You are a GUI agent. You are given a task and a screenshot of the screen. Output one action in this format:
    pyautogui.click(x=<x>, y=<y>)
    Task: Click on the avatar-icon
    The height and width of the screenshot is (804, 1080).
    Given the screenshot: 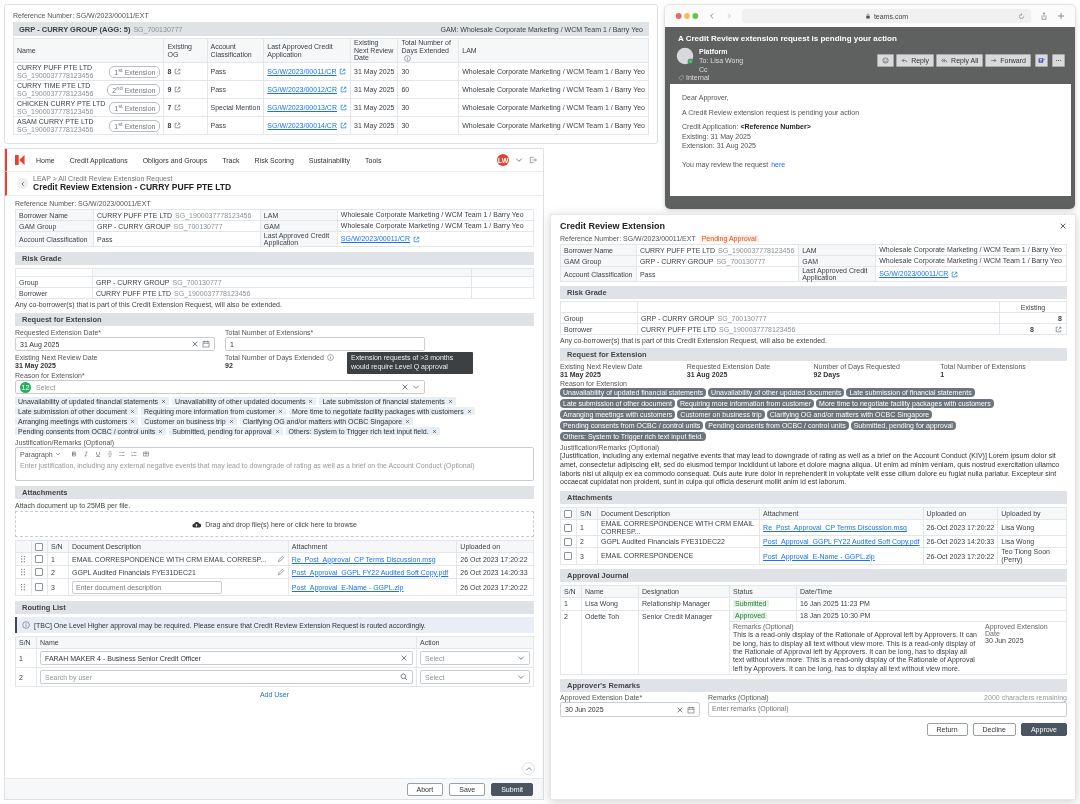 What is the action you would take?
    pyautogui.click(x=685, y=56)
    